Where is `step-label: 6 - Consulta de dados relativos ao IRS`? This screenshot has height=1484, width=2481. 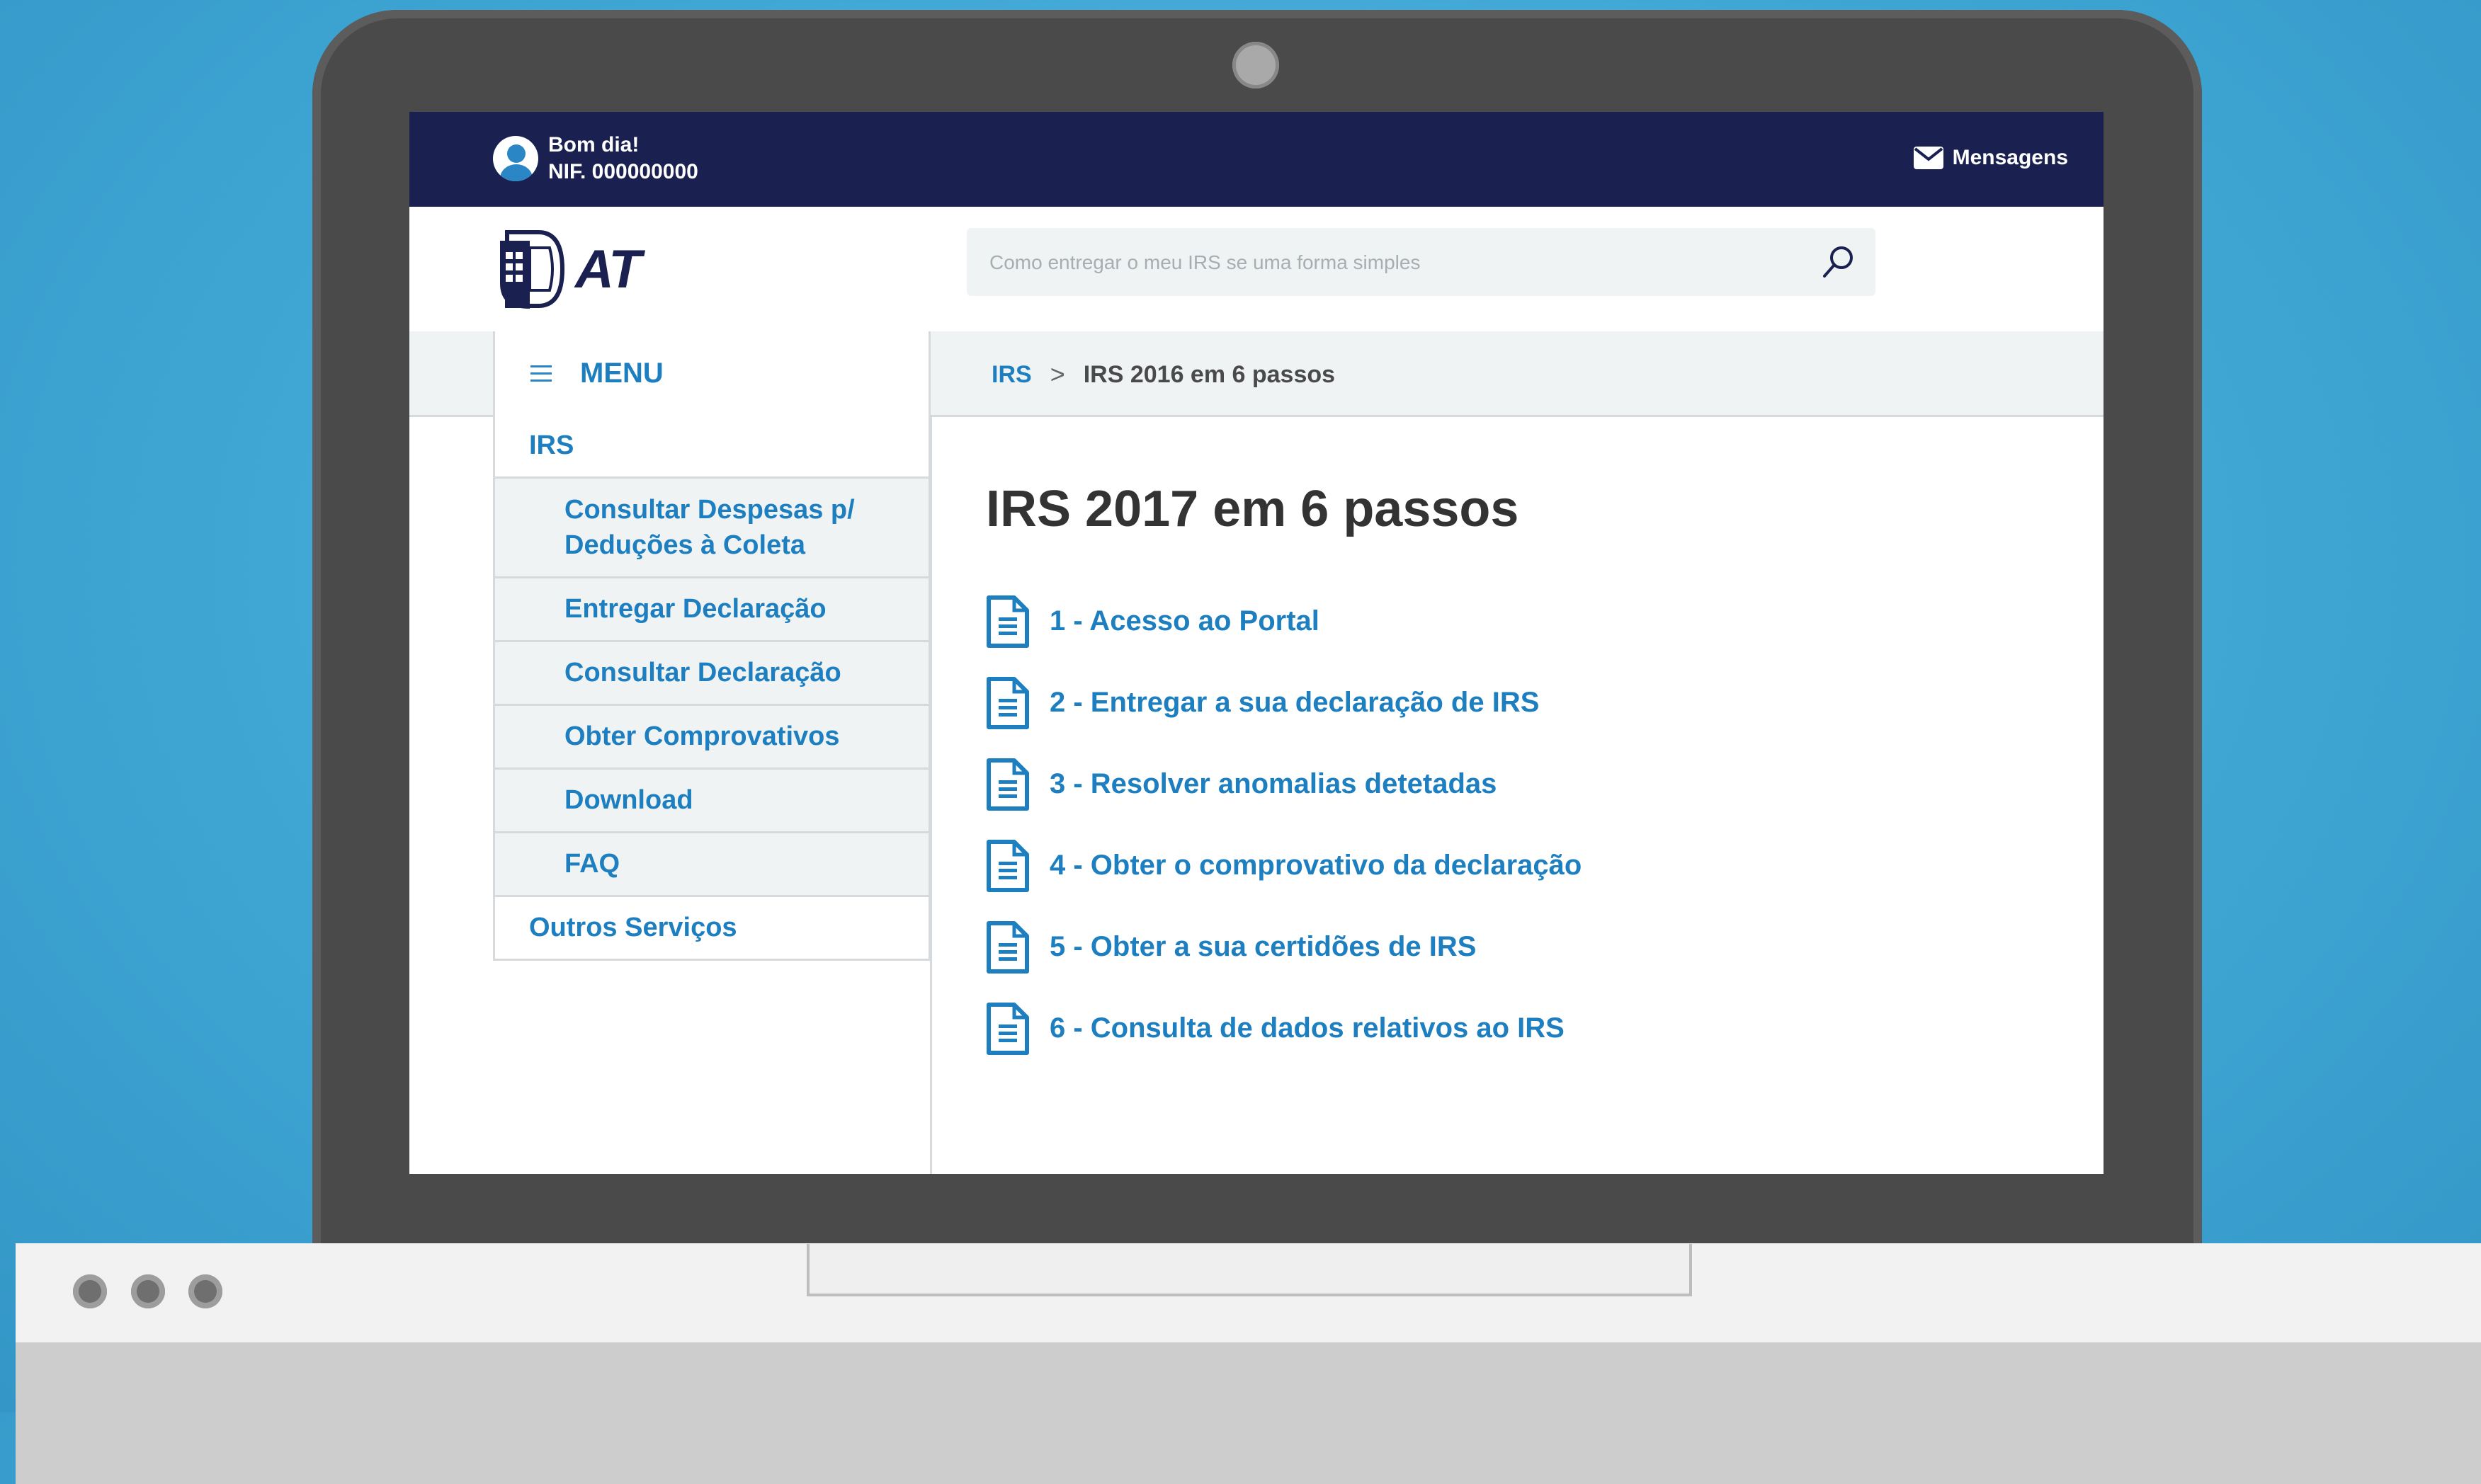 step-label: 6 - Consulta de dados relativos ao IRS is located at coordinates (1307, 1028).